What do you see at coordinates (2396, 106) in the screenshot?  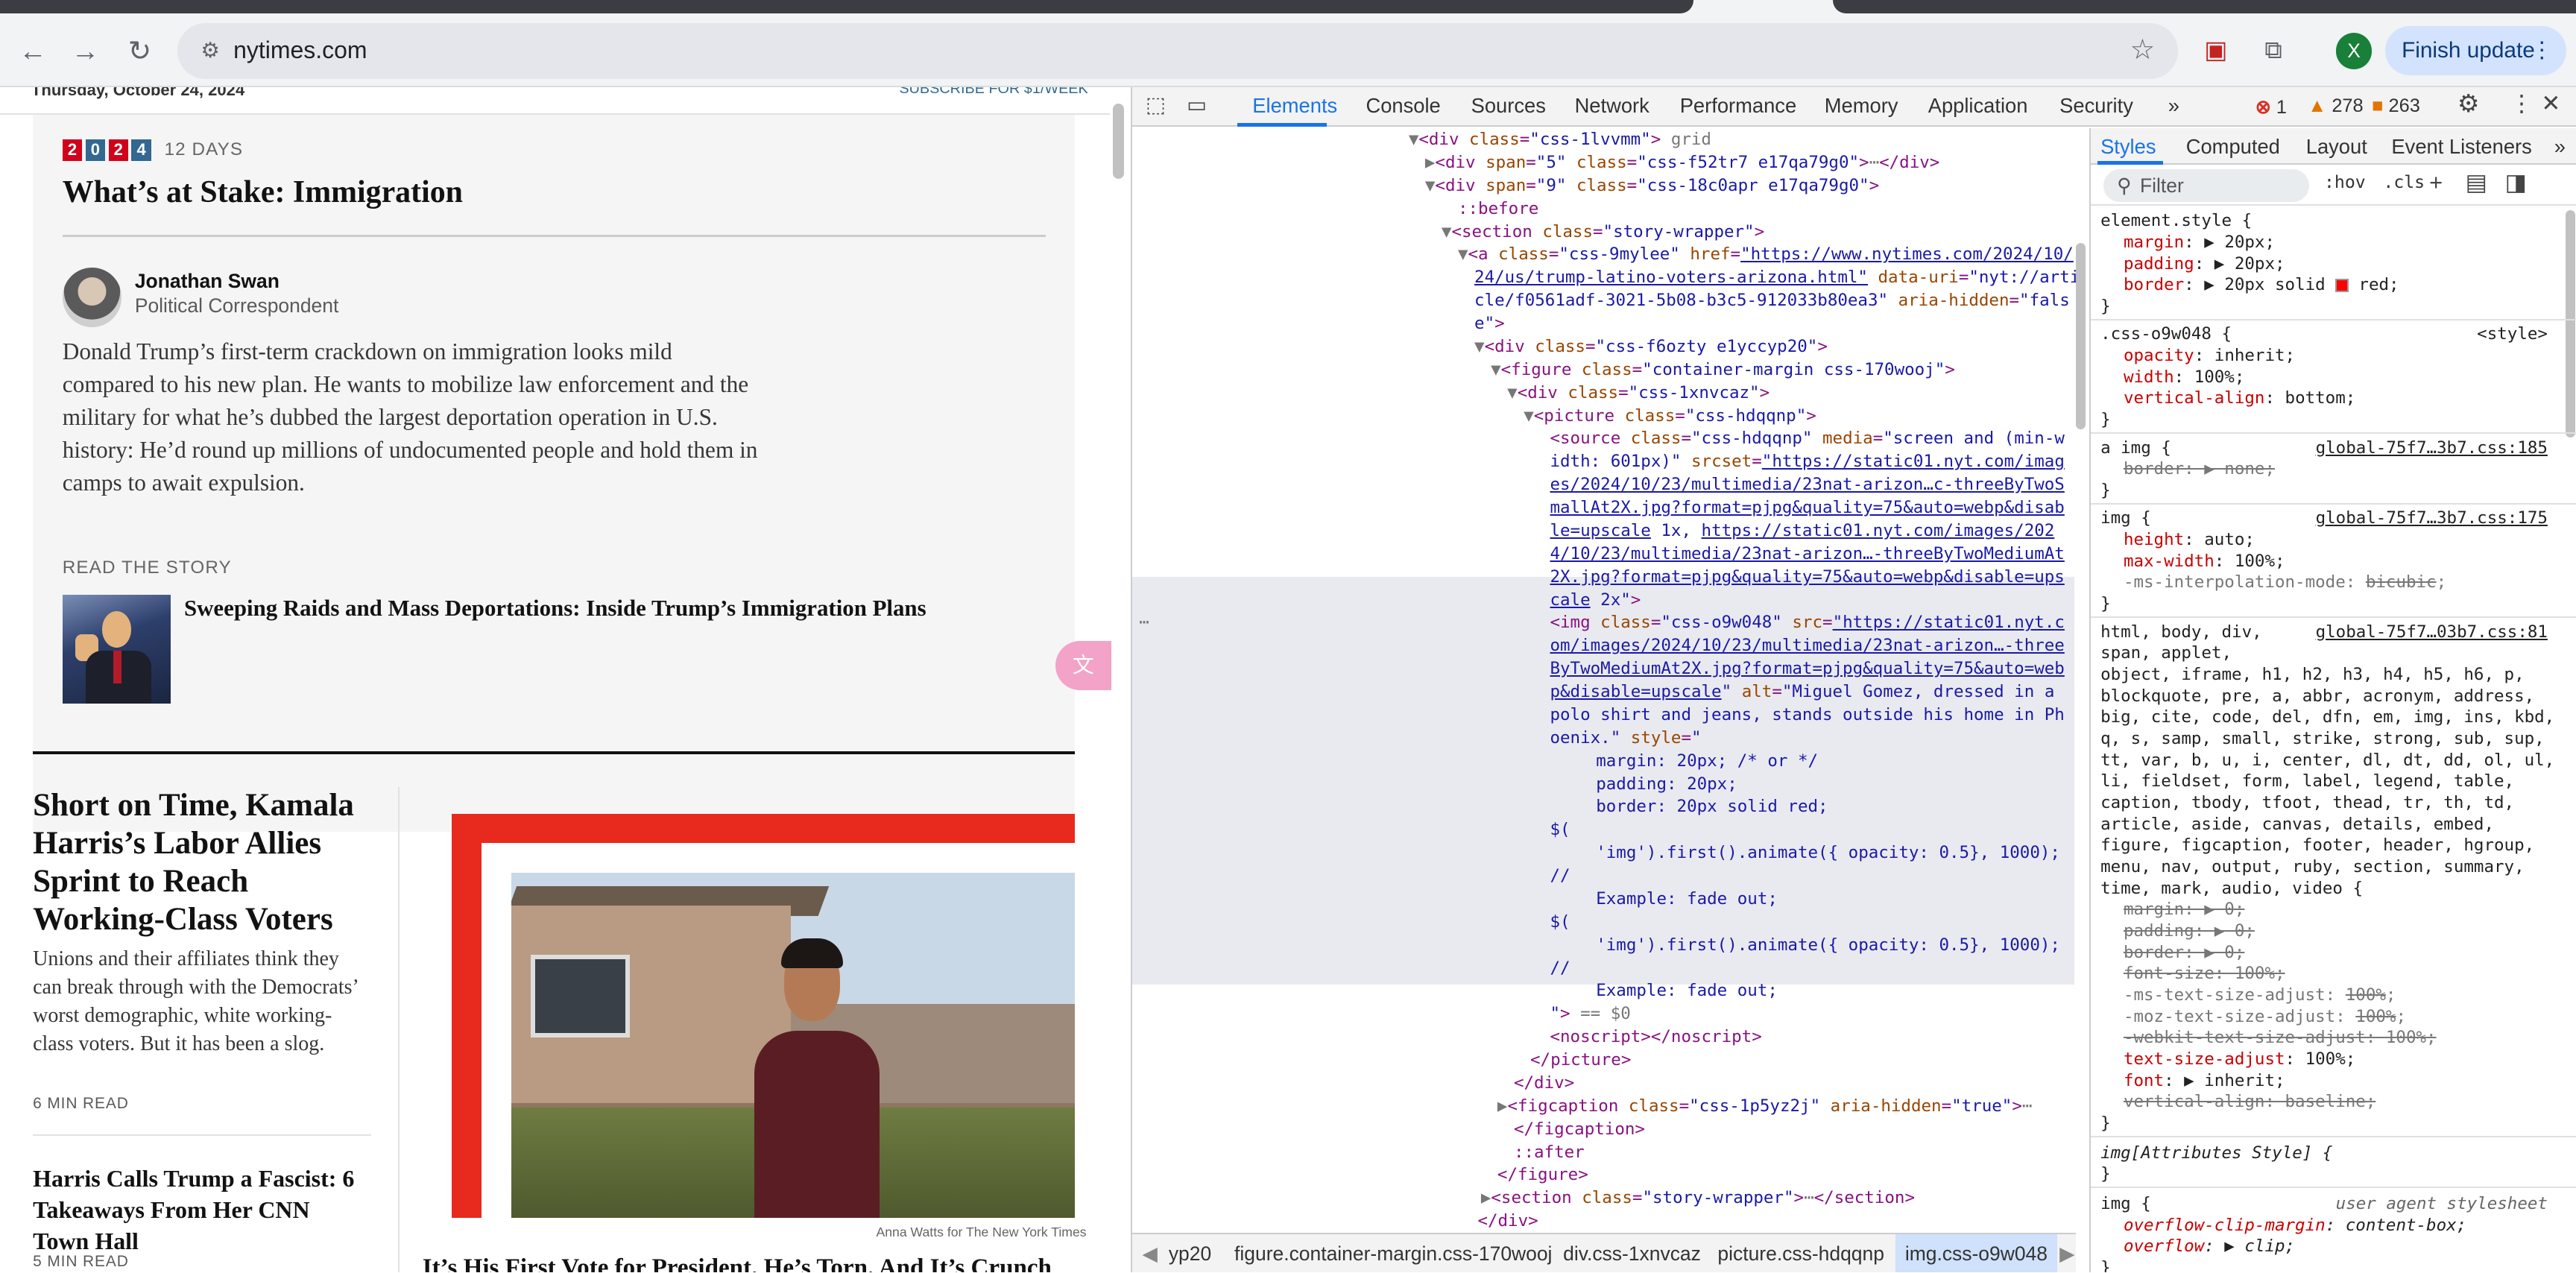 I see `issues-count: ■ 263` at bounding box center [2396, 106].